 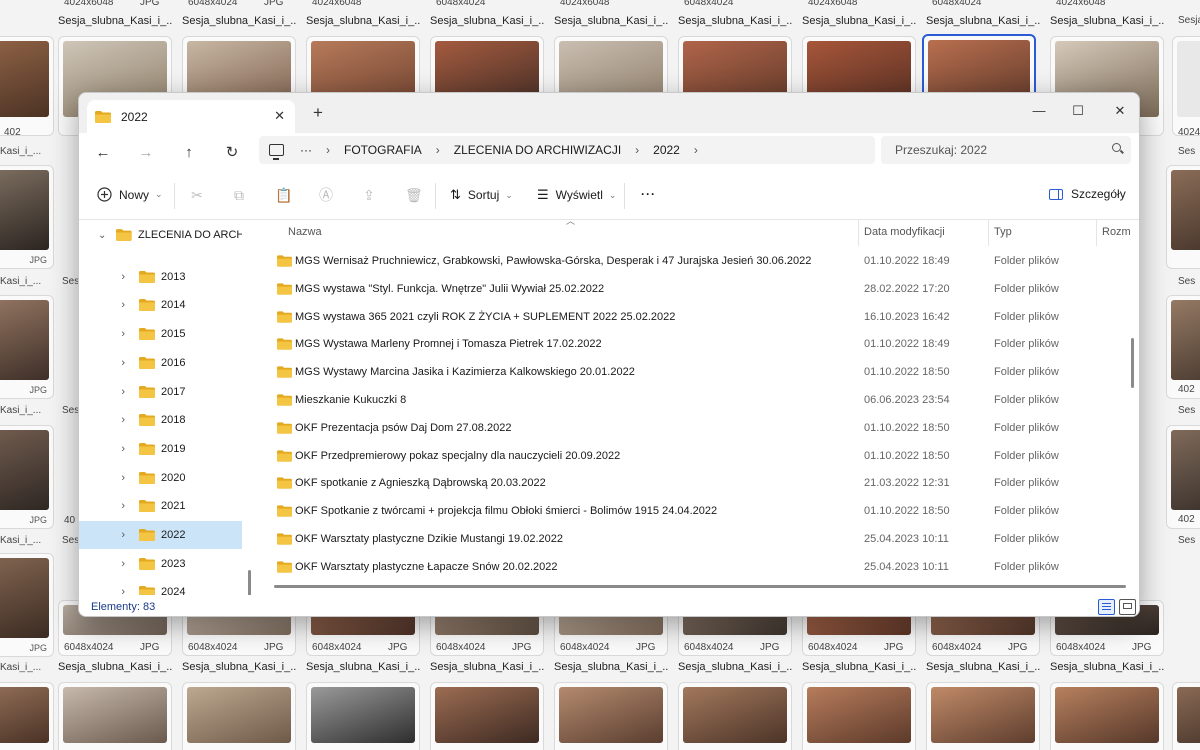 I want to click on refresh-button: ↻, so click(x=232, y=153).